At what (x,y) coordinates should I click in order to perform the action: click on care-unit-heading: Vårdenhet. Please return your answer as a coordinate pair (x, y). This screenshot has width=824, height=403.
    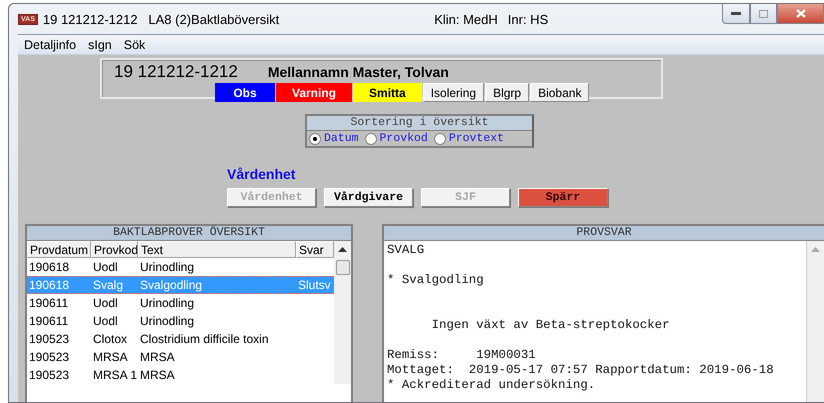
    Looking at the image, I should click on (261, 174).